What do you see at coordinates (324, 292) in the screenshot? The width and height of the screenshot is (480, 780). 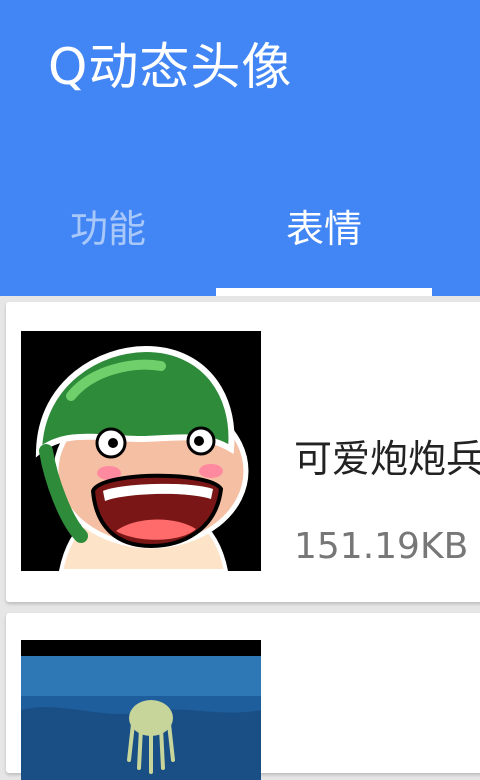 I see `tab-indicator` at bounding box center [324, 292].